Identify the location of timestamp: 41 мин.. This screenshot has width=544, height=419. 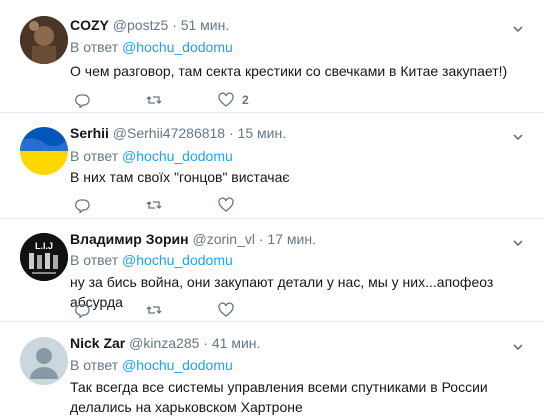
(236, 343).